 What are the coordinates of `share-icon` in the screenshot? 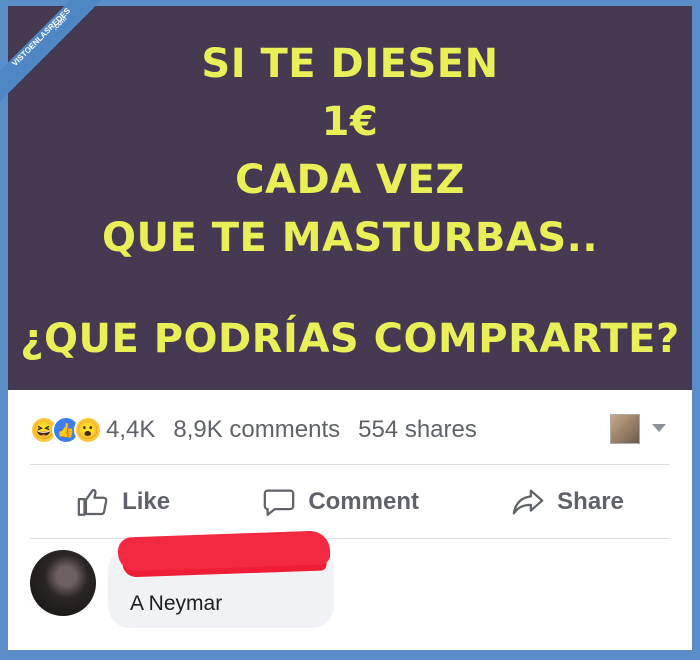 It's located at (528, 502).